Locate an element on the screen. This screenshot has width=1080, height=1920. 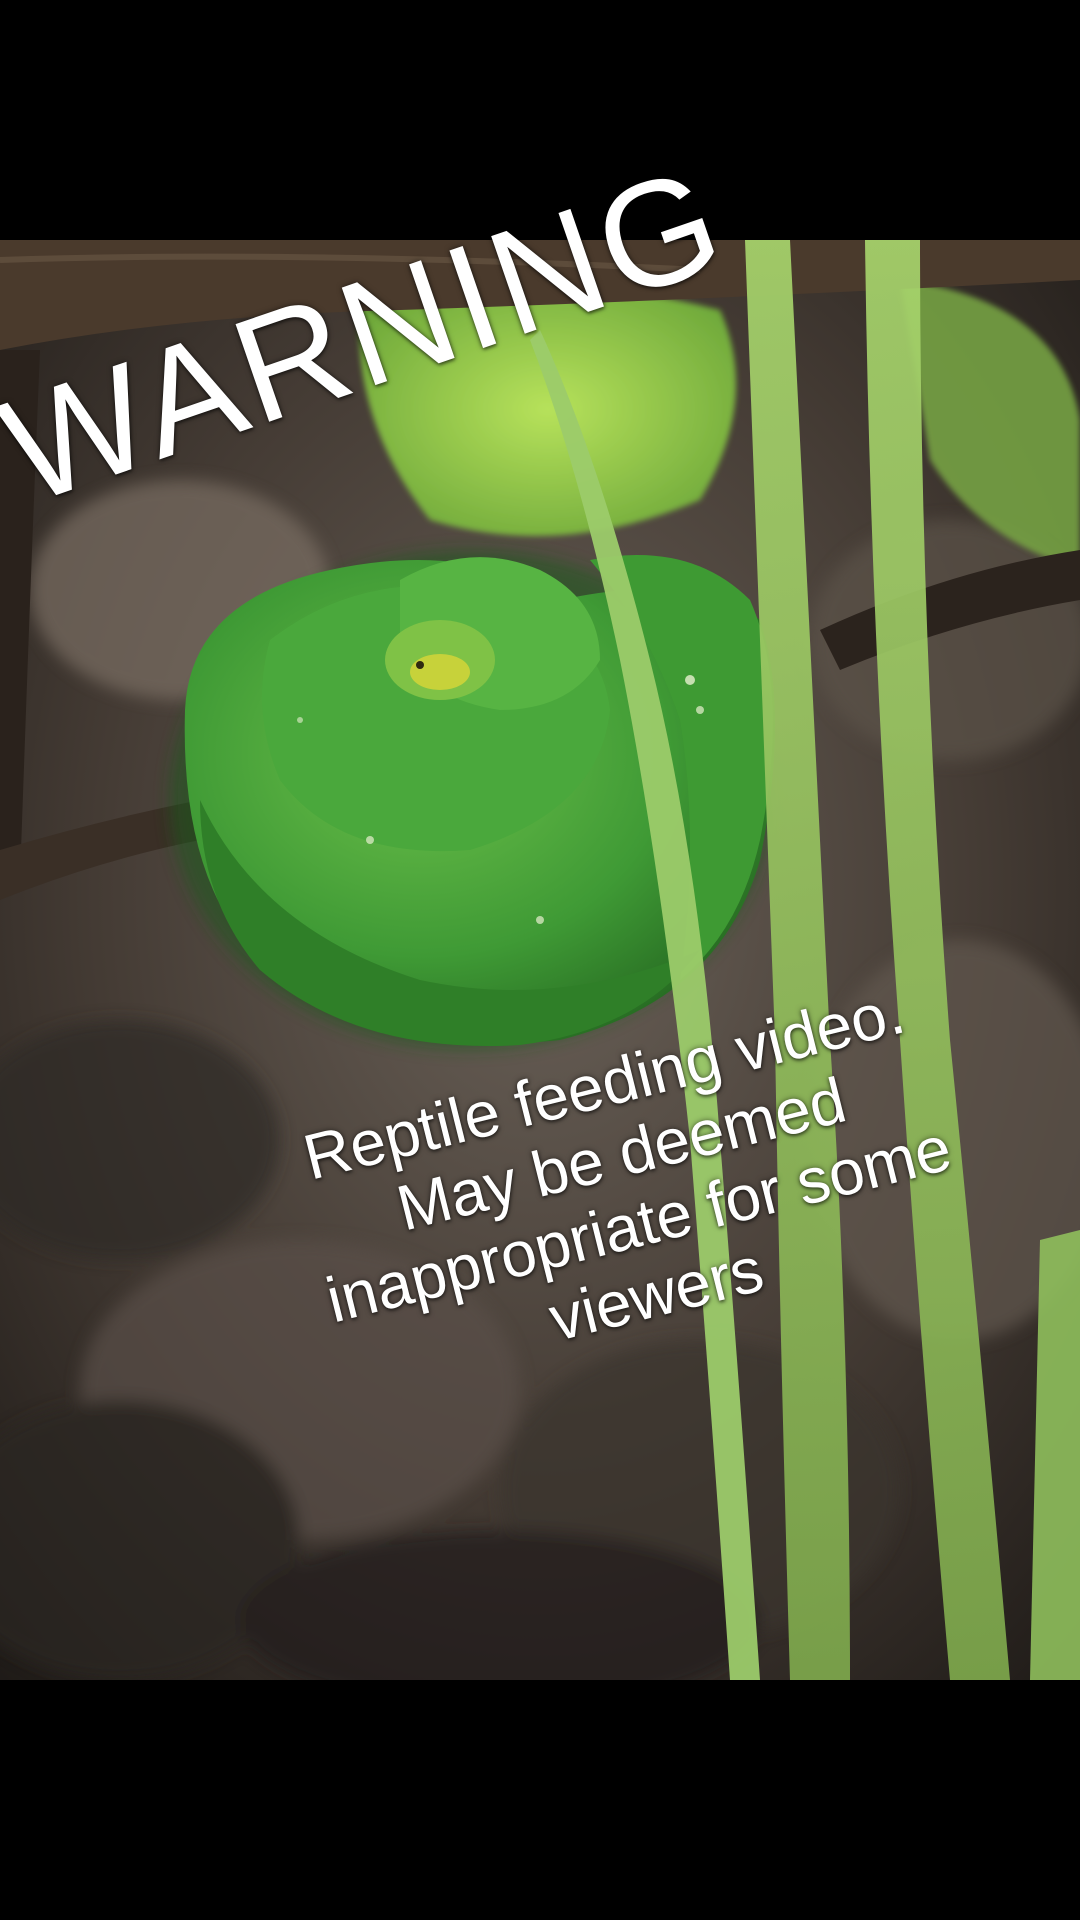
letterbox-bottom is located at coordinates (540, 1800).